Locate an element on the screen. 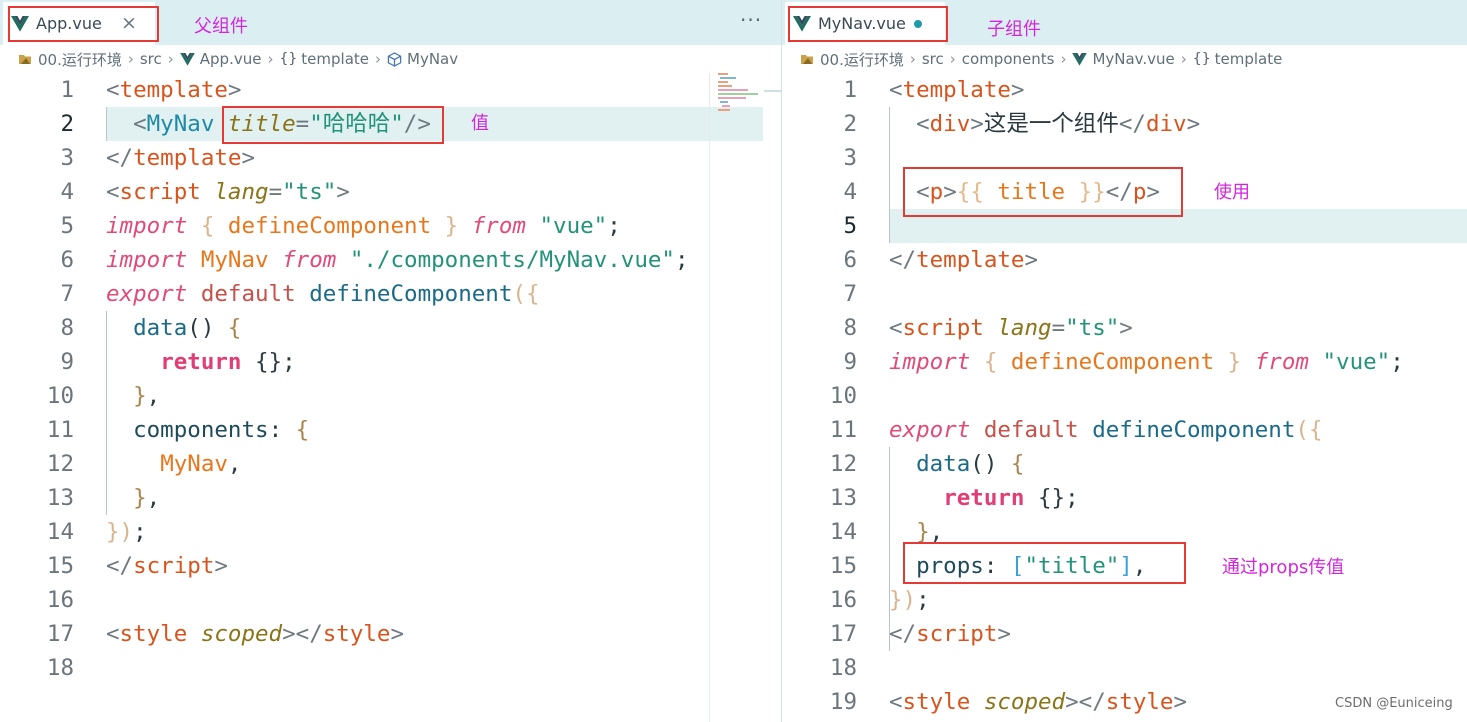 The image size is (1467, 722). code-line: 11 components: { is located at coordinates (390, 430).